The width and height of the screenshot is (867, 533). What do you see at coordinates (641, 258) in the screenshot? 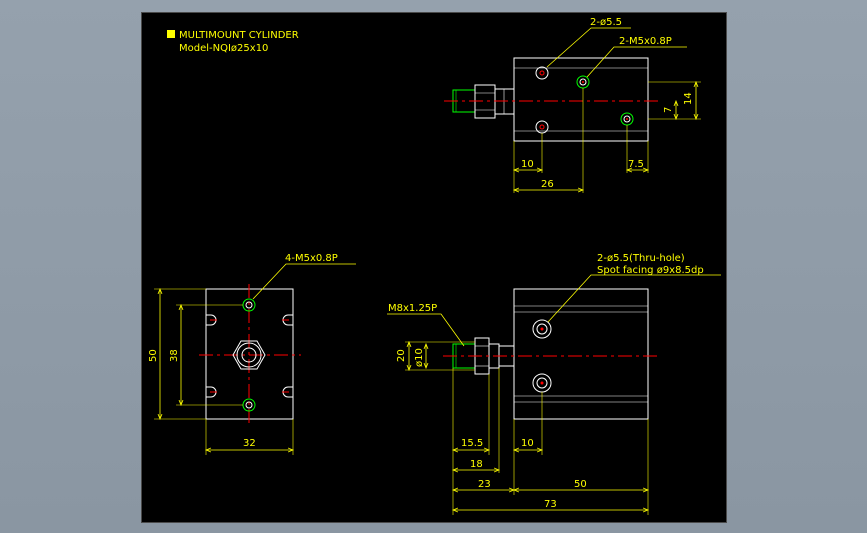
I see `side-callout-line1: 2-ø5.5(Thru-hole)` at bounding box center [641, 258].